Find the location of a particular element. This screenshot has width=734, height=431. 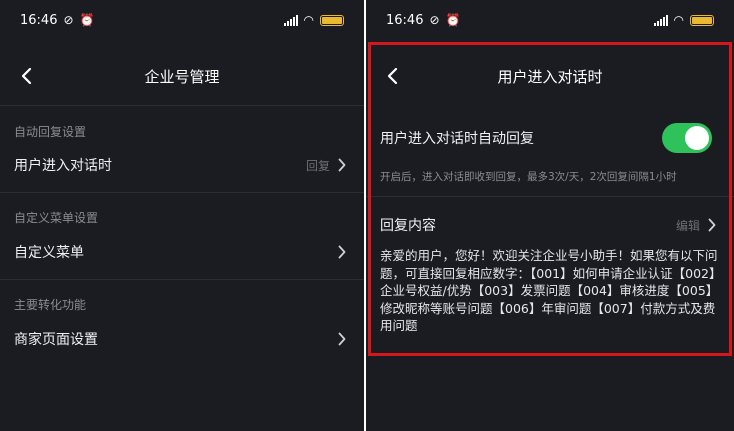

row-right: 回复 is located at coordinates (328, 165).